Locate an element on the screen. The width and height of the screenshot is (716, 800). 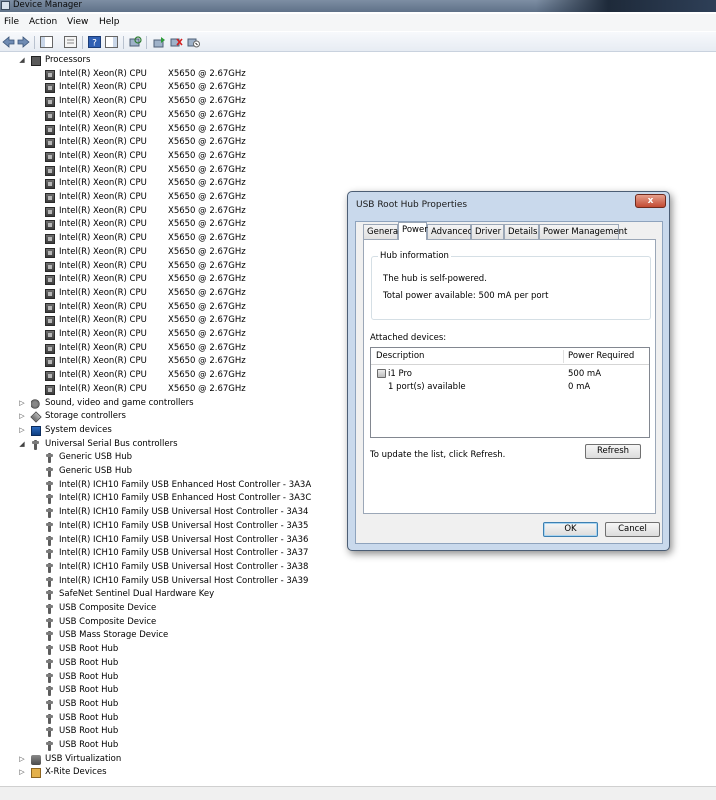
toolbar: ? is located at coordinates (358, 42).